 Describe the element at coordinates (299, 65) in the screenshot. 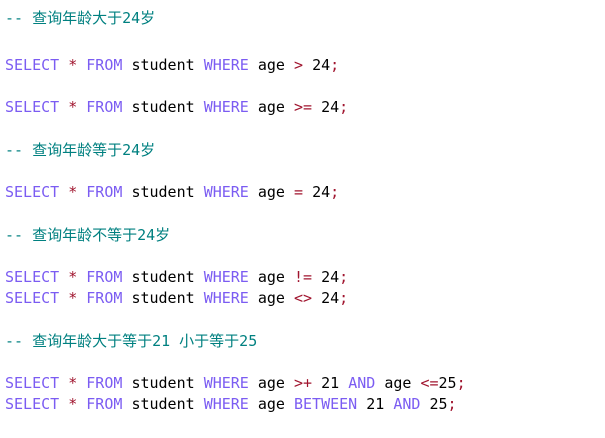

I see `operator: >` at that location.